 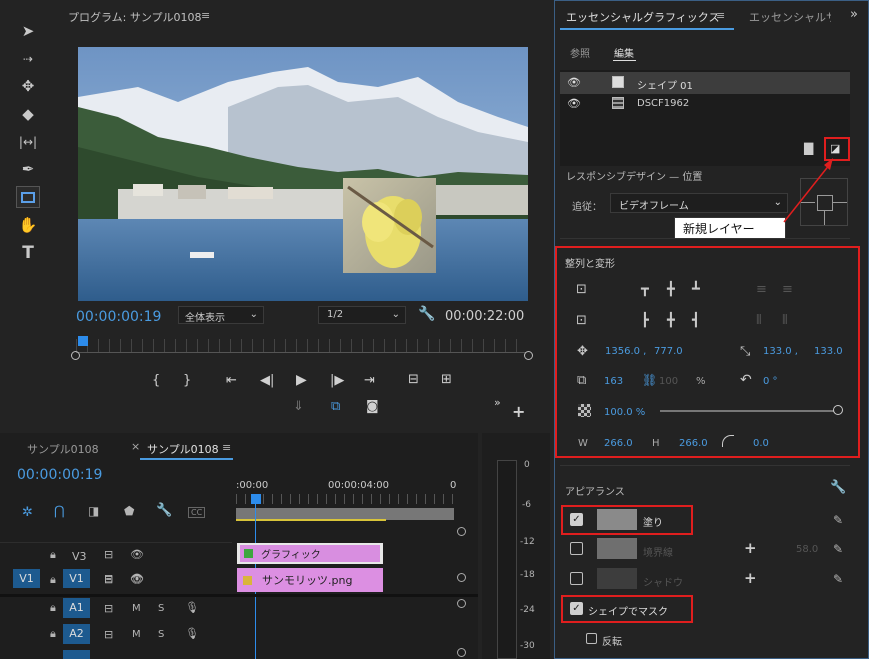 What do you see at coordinates (156, 380) in the screenshot?
I see `mark-in-icon: {` at bounding box center [156, 380].